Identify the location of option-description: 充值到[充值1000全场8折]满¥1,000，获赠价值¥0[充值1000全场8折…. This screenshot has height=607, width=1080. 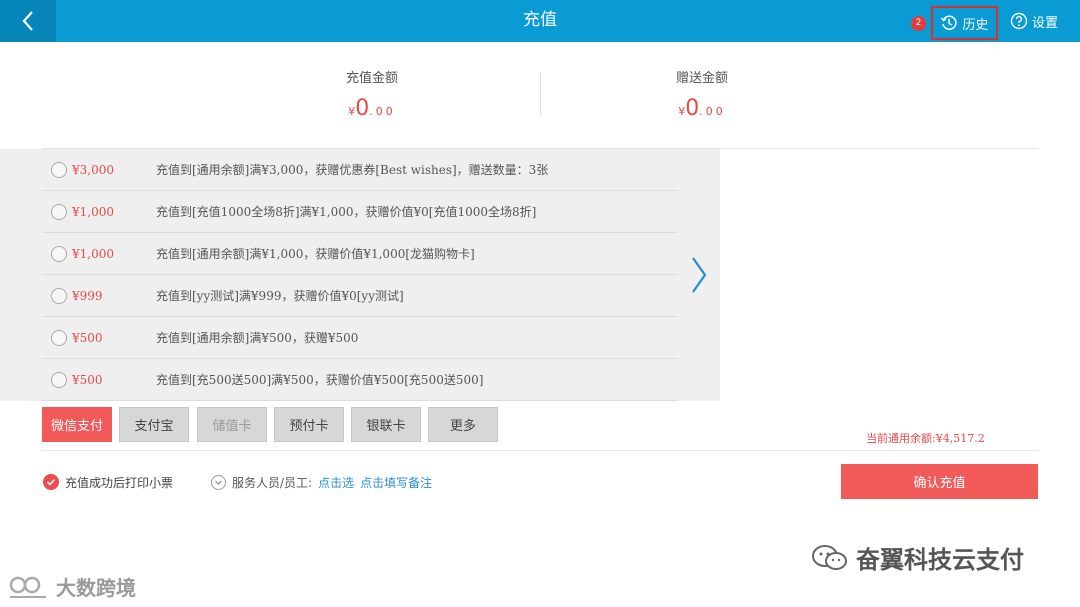
(346, 212).